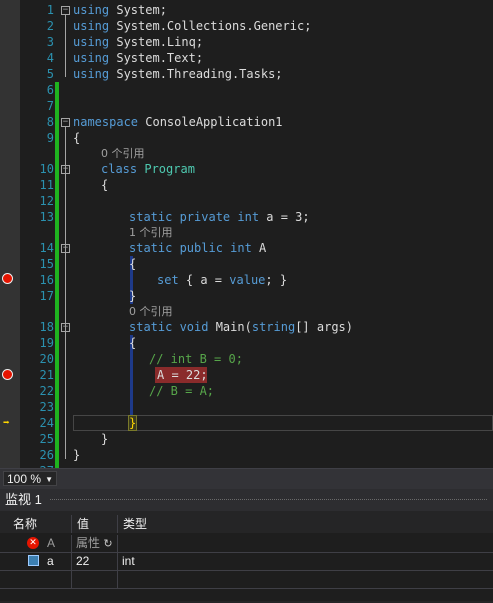  I want to click on line-number: 16, so click(46, 280).